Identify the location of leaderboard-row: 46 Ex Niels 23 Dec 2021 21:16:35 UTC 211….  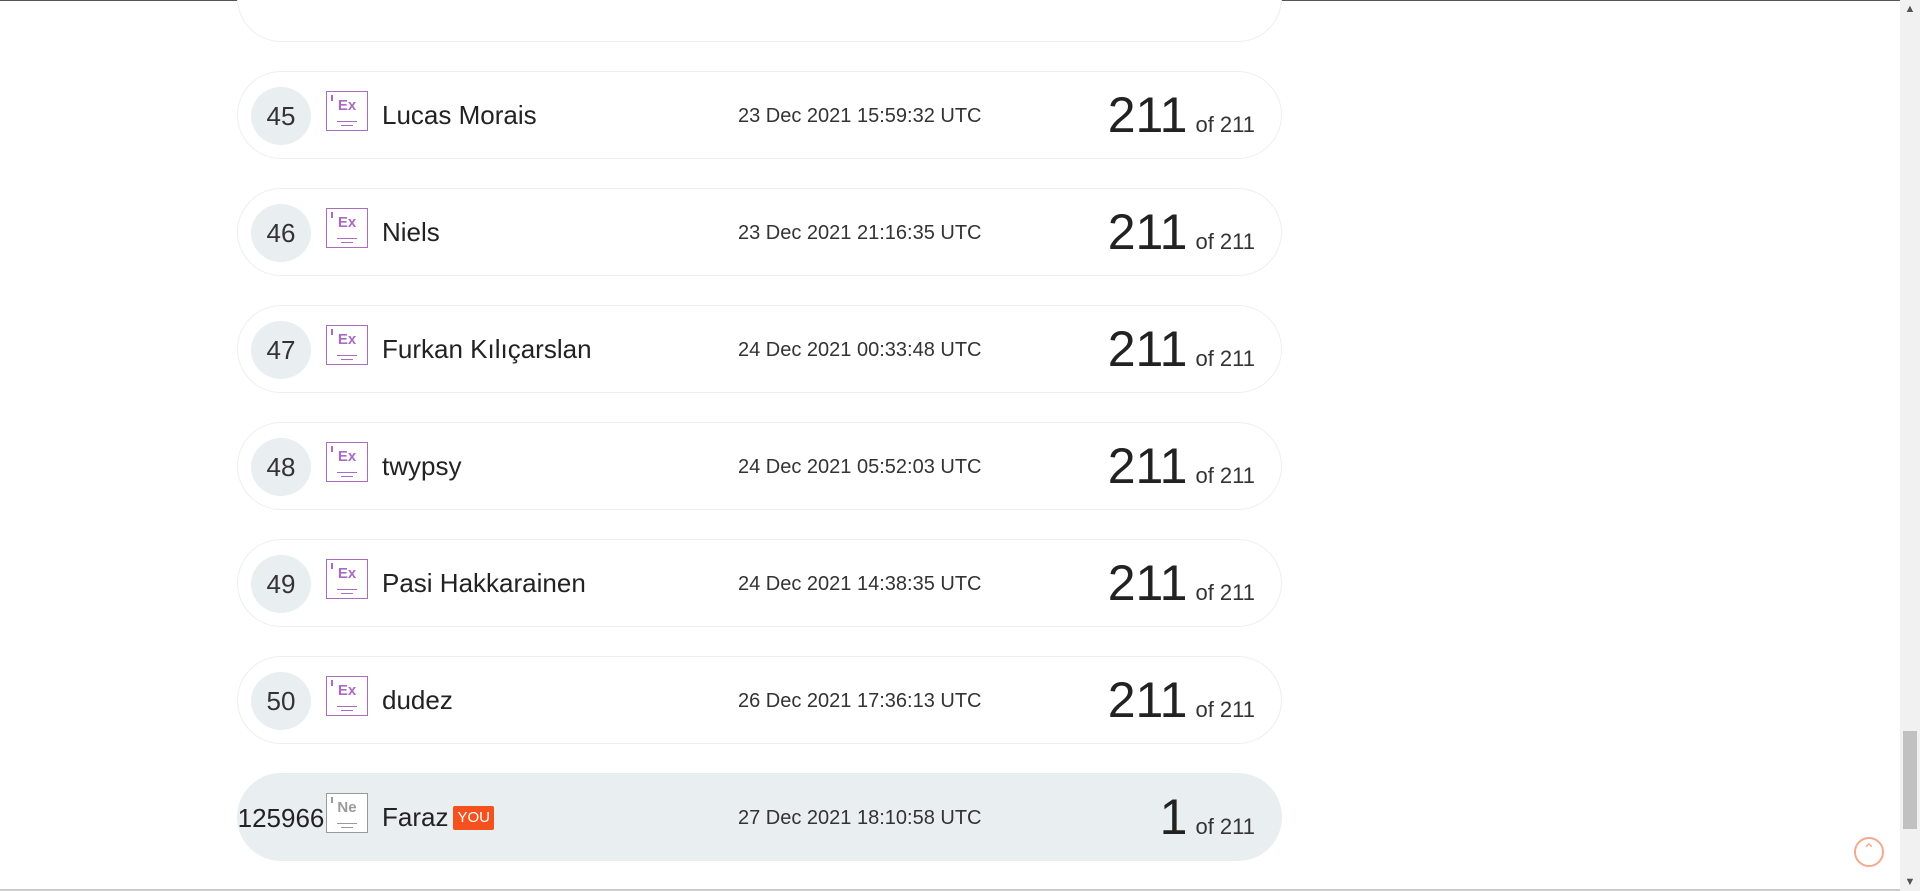
(759, 232).